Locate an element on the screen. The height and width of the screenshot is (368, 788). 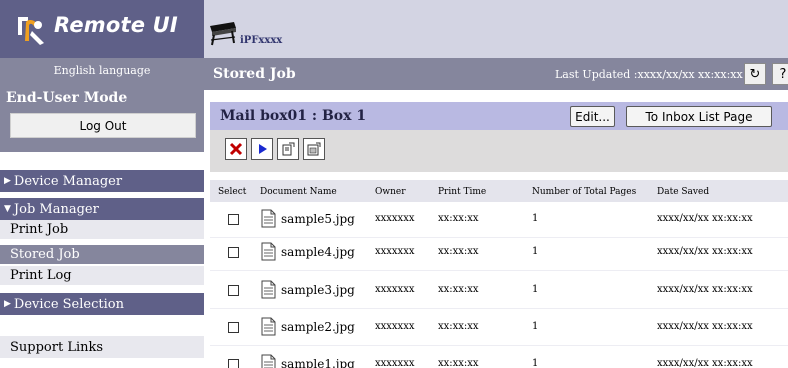
document-name-cell: sample2.jpg is located at coordinates (308, 326).